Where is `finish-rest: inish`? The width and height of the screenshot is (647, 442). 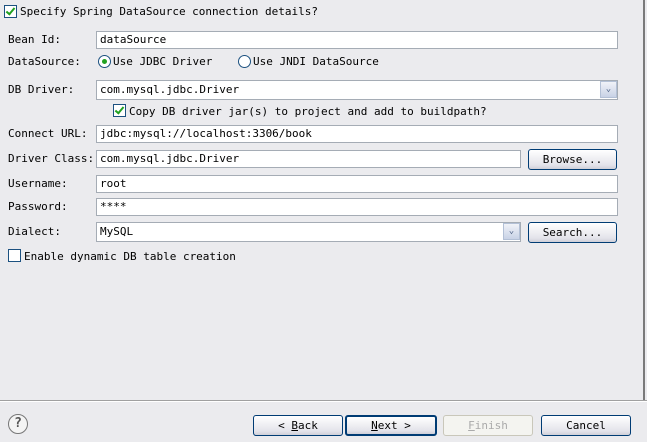
finish-rest: inish is located at coordinates (491, 425).